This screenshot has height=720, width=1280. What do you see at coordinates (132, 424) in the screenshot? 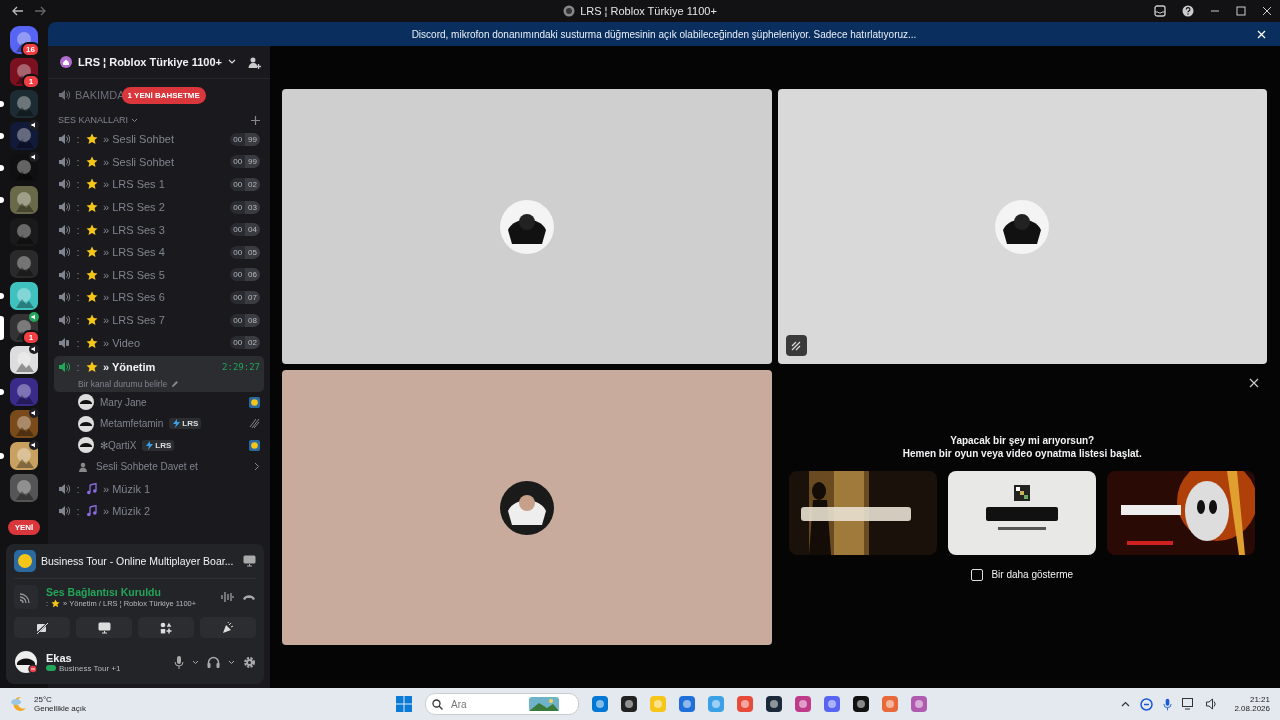
I see `member-name: Metamfetamin` at bounding box center [132, 424].